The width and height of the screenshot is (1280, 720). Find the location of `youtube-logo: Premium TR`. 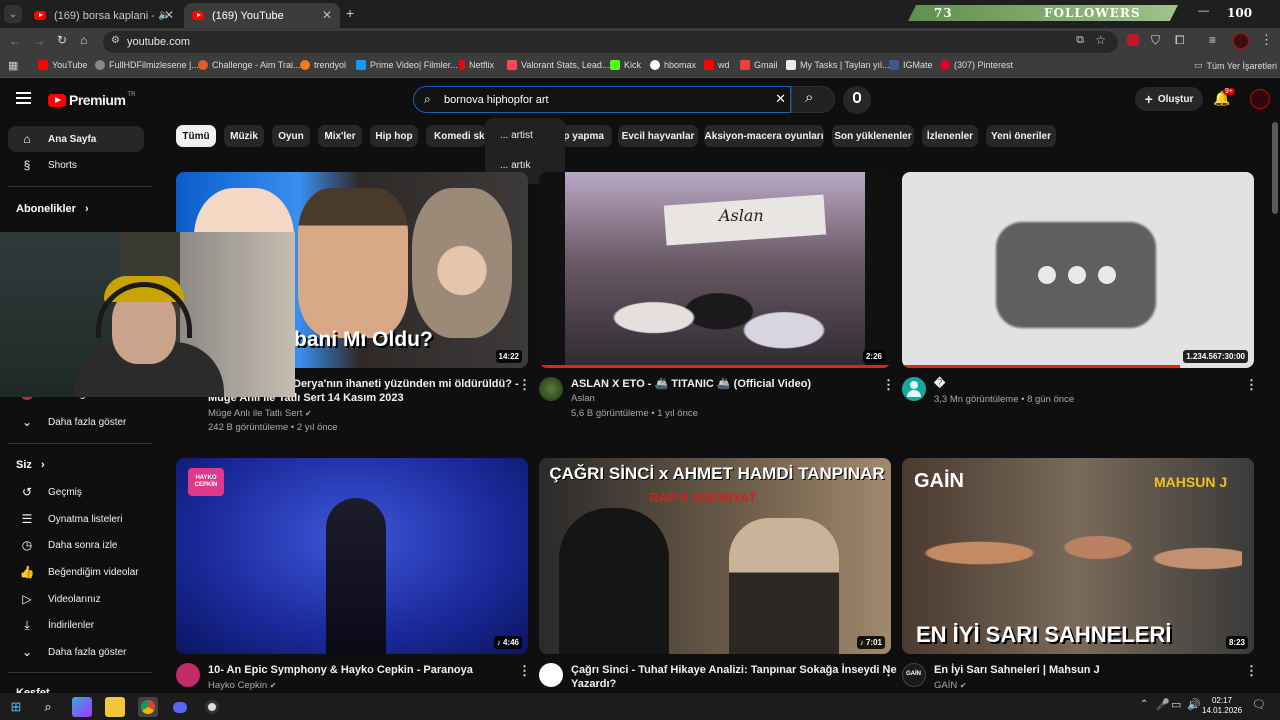

youtube-logo: Premium TR is located at coordinates (91, 100).